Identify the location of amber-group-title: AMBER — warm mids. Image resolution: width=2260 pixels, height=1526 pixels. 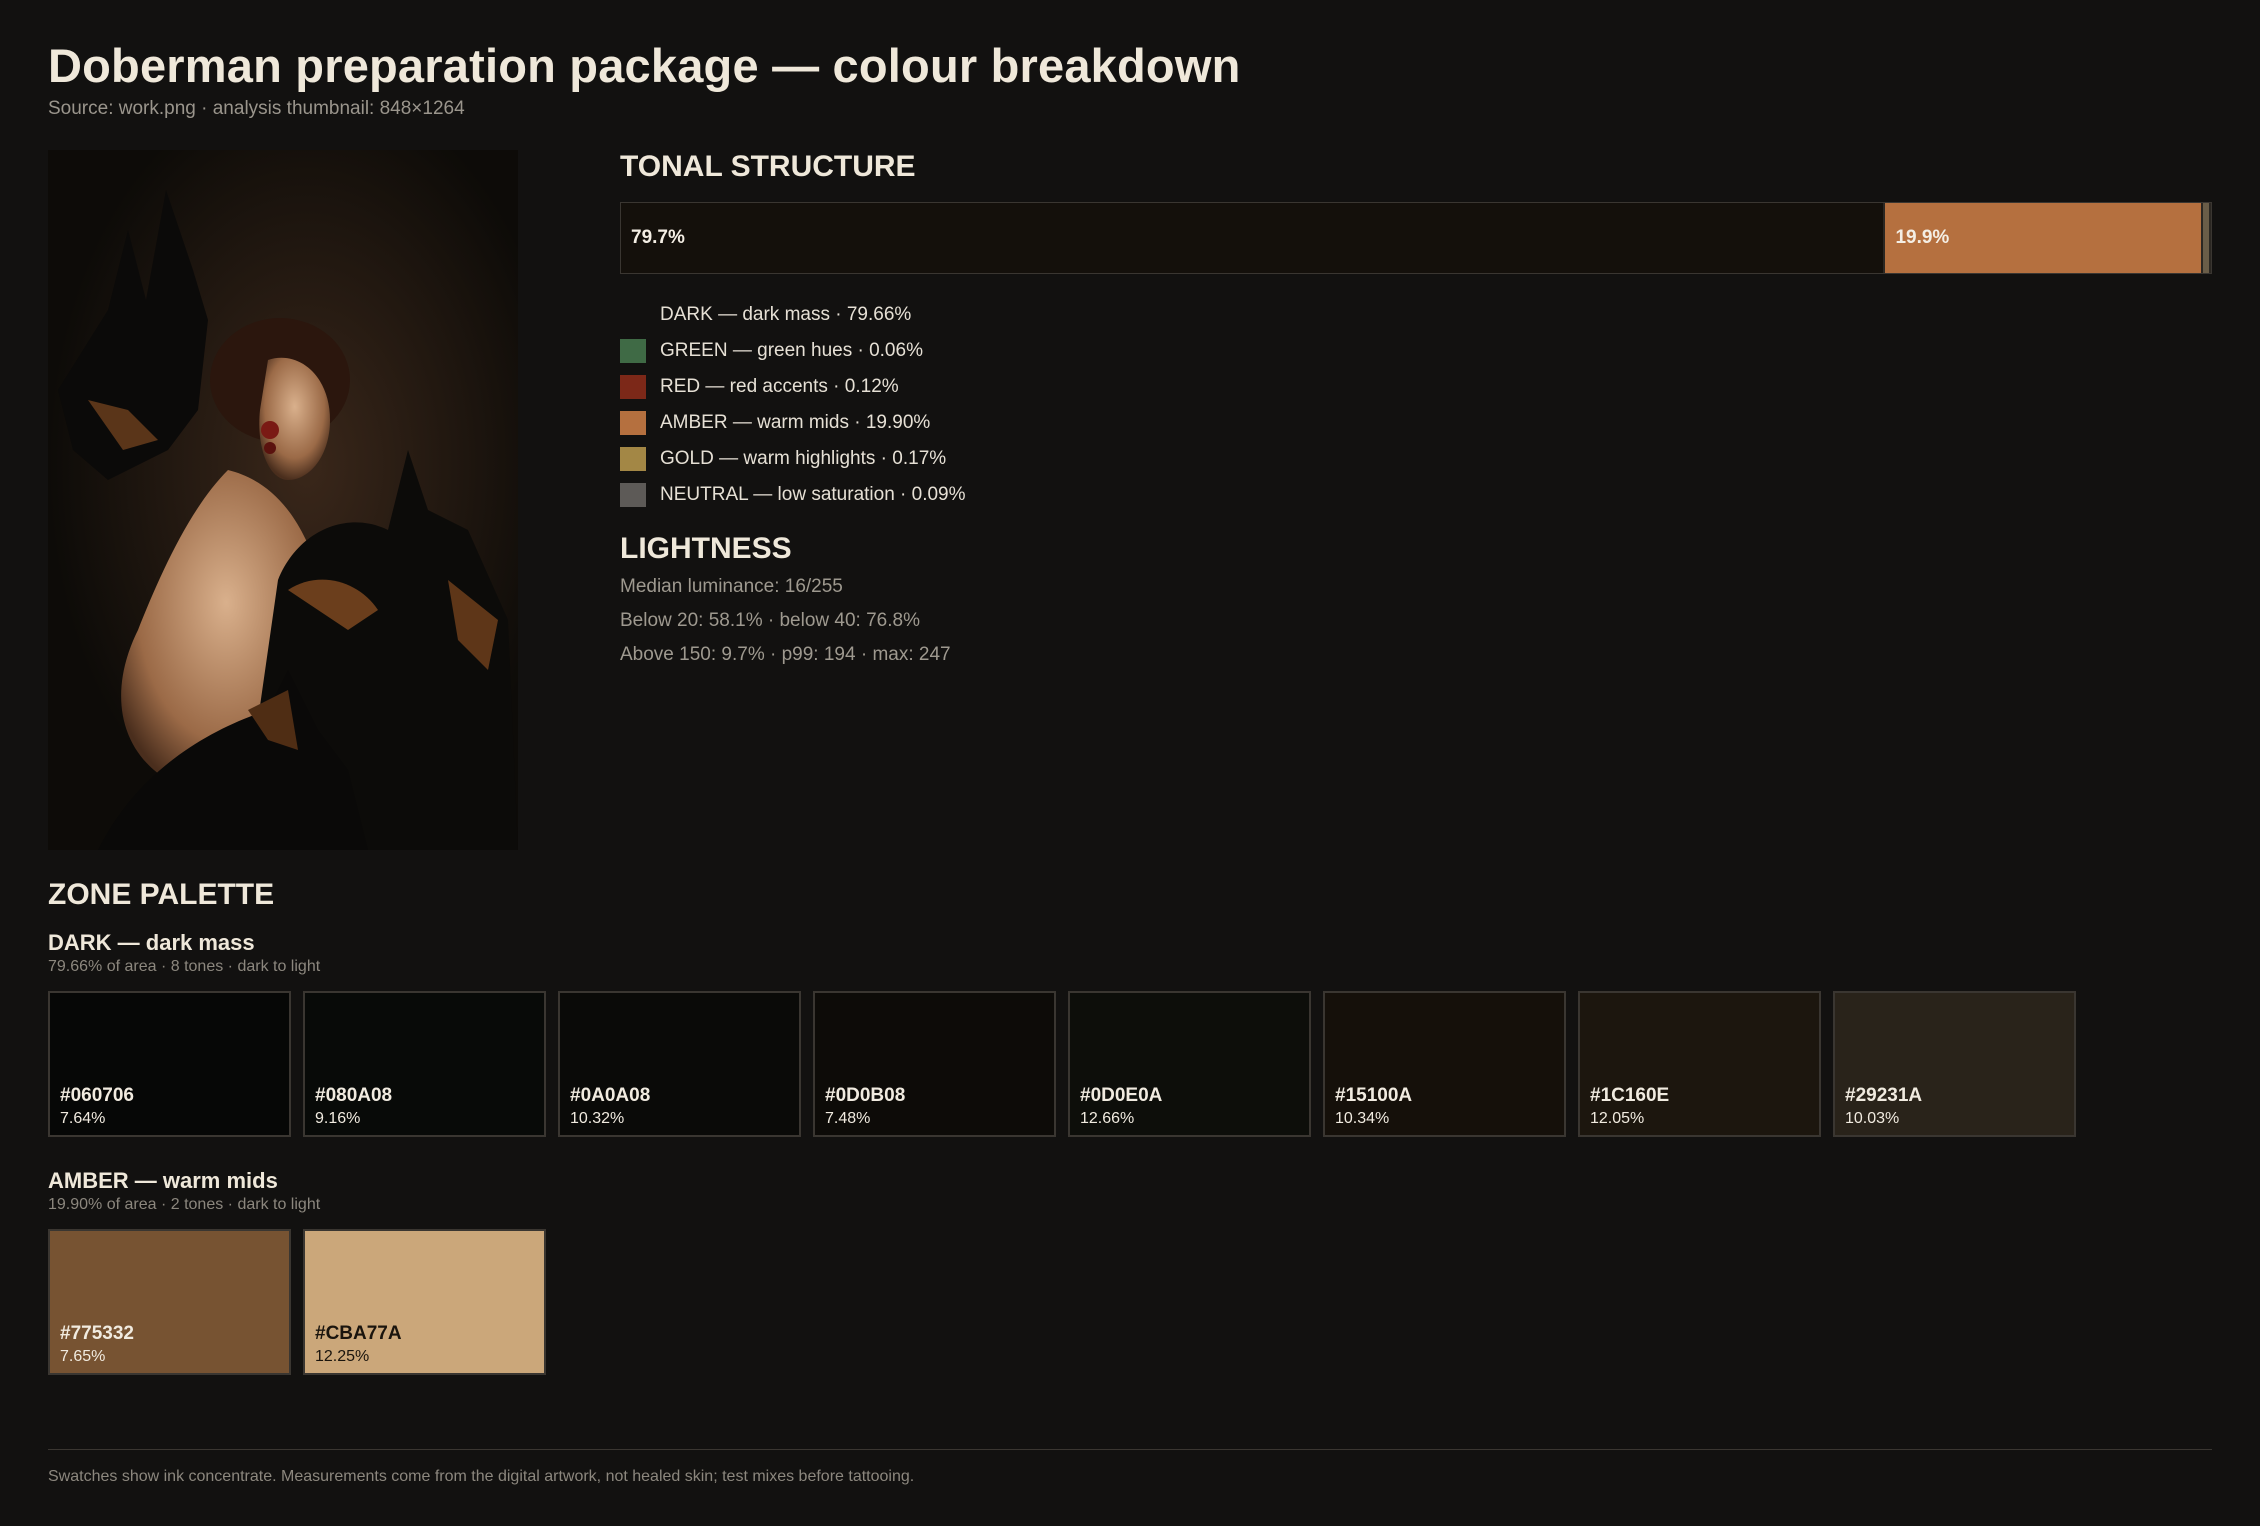
(163, 1180).